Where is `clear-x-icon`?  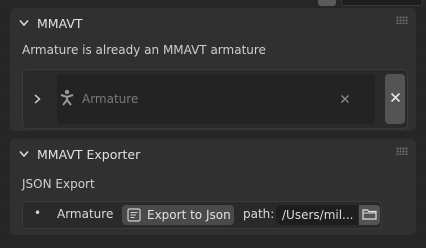 clear-x-icon is located at coordinates (345, 99).